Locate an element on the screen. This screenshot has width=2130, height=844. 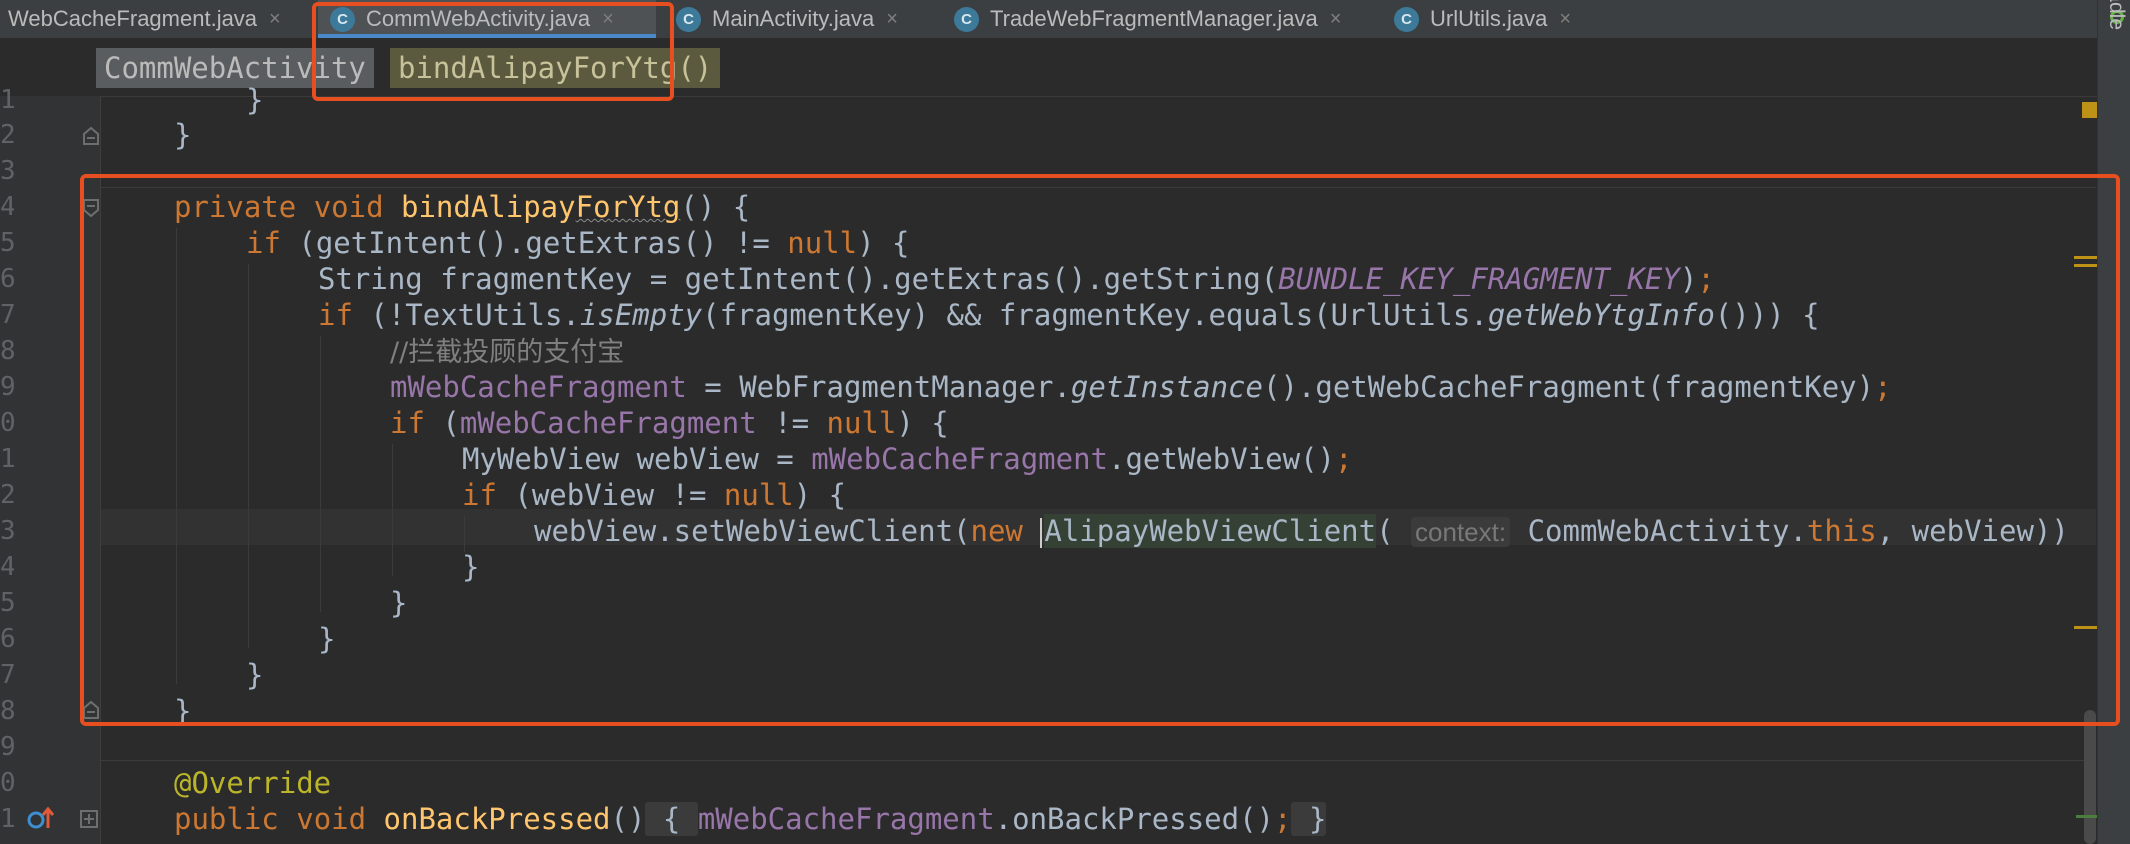
tab-tradewebfragmentmanager: C TradeWebFragmentManager.java × is located at coordinates (1156, 19).